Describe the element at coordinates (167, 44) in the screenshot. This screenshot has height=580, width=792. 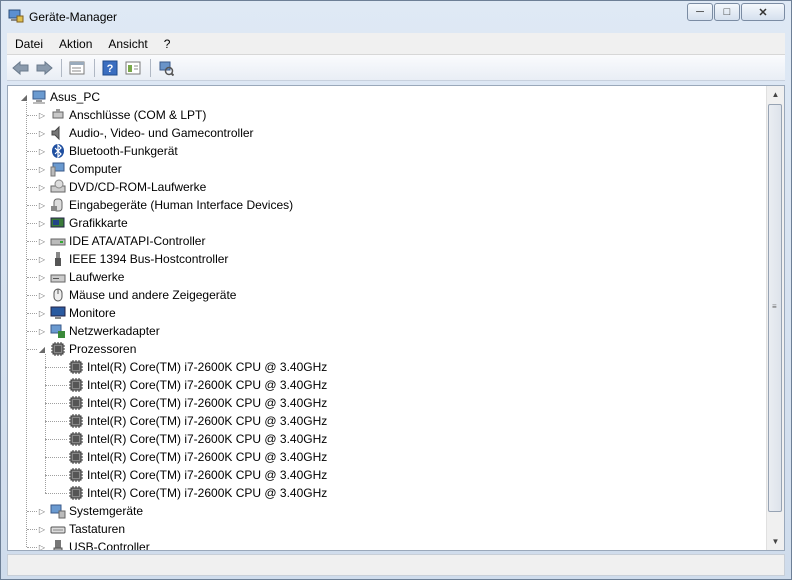
I see `menu-help: ?` at that location.